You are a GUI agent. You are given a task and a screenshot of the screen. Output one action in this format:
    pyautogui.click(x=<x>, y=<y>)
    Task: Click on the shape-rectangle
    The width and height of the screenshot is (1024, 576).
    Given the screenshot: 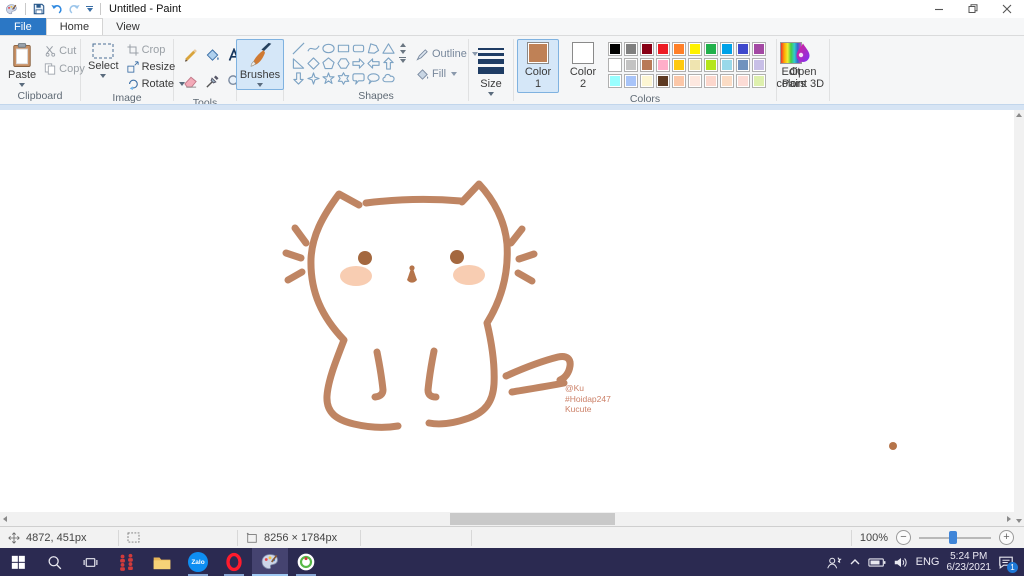 What is the action you would take?
    pyautogui.click(x=343, y=48)
    